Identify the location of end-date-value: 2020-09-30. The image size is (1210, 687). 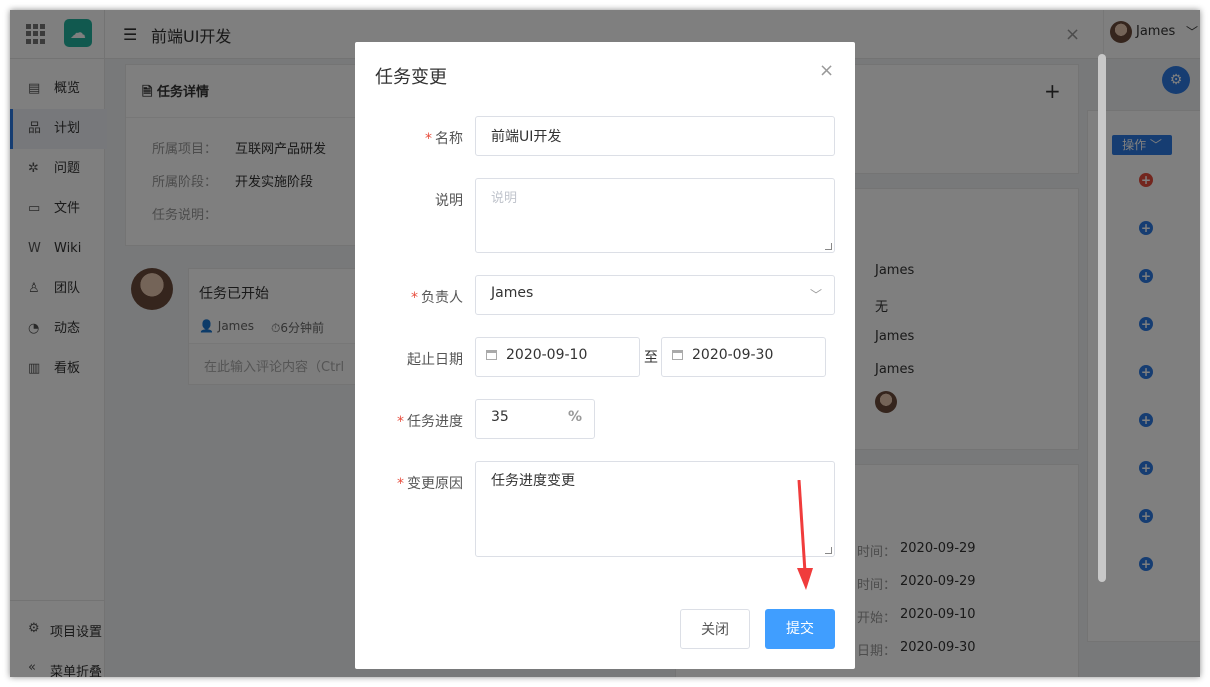
(733, 355).